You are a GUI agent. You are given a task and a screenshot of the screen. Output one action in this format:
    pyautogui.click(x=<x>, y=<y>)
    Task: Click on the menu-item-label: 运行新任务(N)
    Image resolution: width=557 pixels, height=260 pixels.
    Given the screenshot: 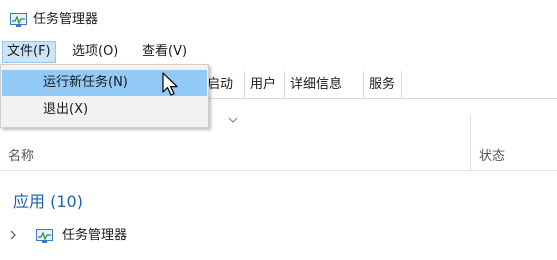 What is the action you would take?
    pyautogui.click(x=85, y=82)
    